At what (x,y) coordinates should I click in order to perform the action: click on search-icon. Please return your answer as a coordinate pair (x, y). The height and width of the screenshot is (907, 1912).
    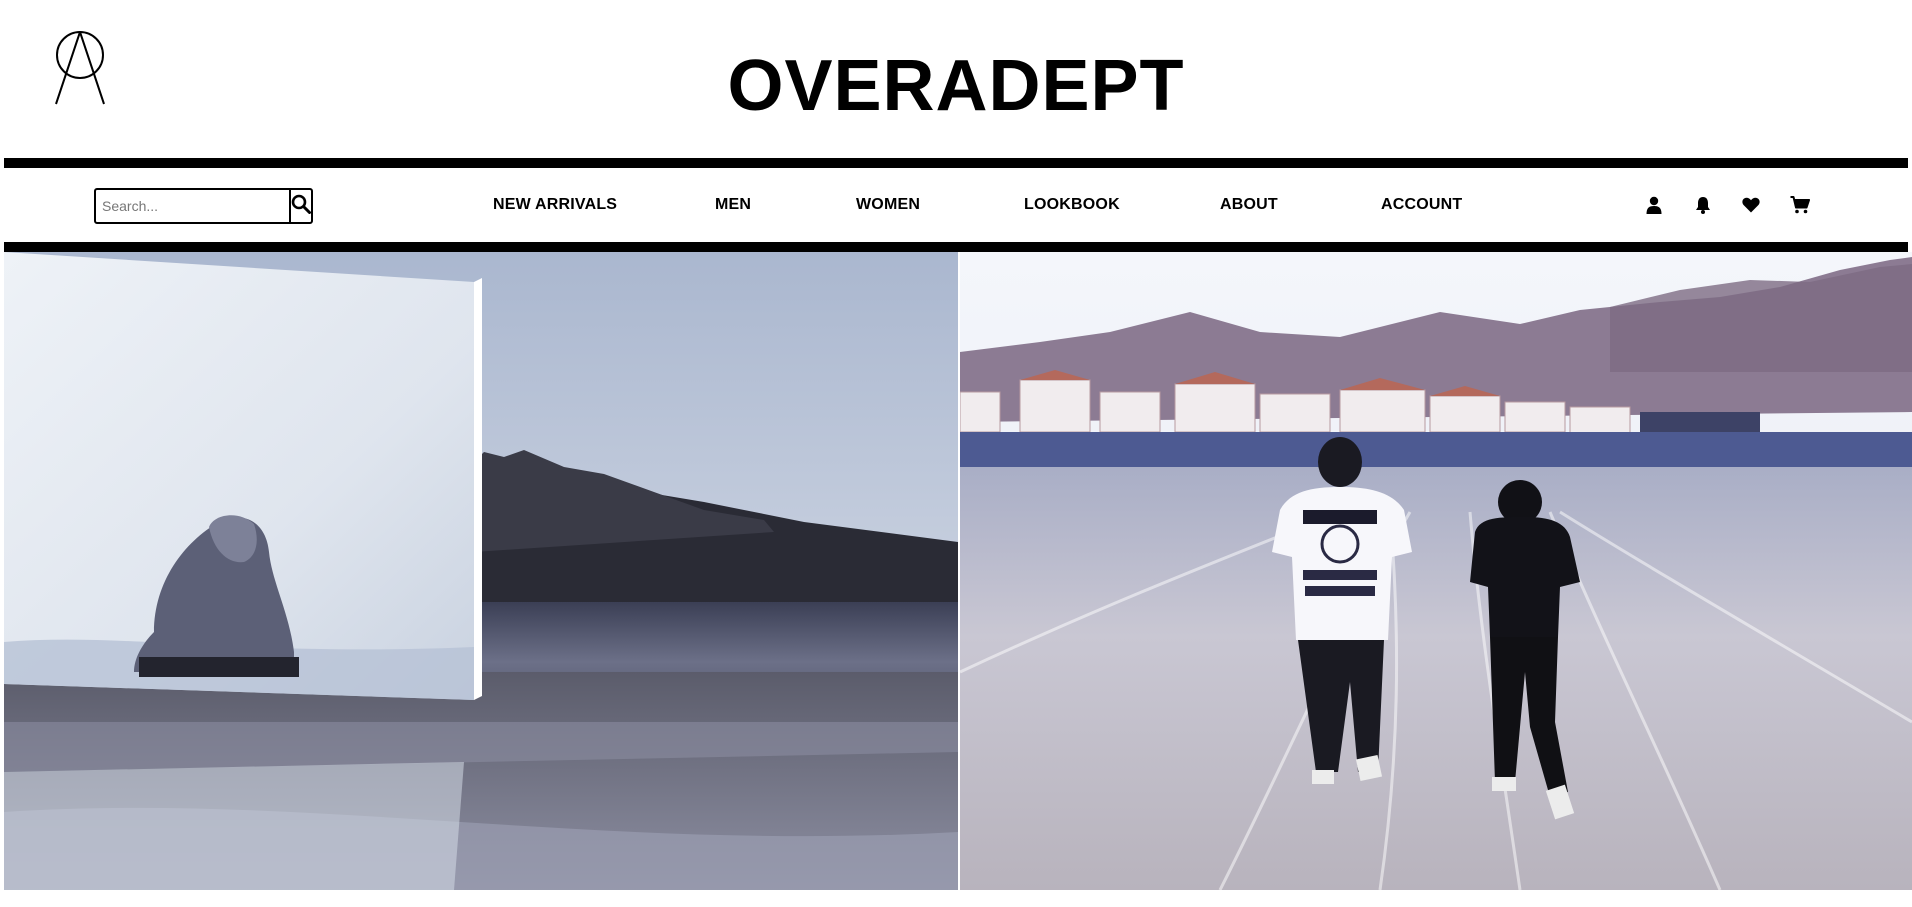
    Looking at the image, I should click on (301, 206).